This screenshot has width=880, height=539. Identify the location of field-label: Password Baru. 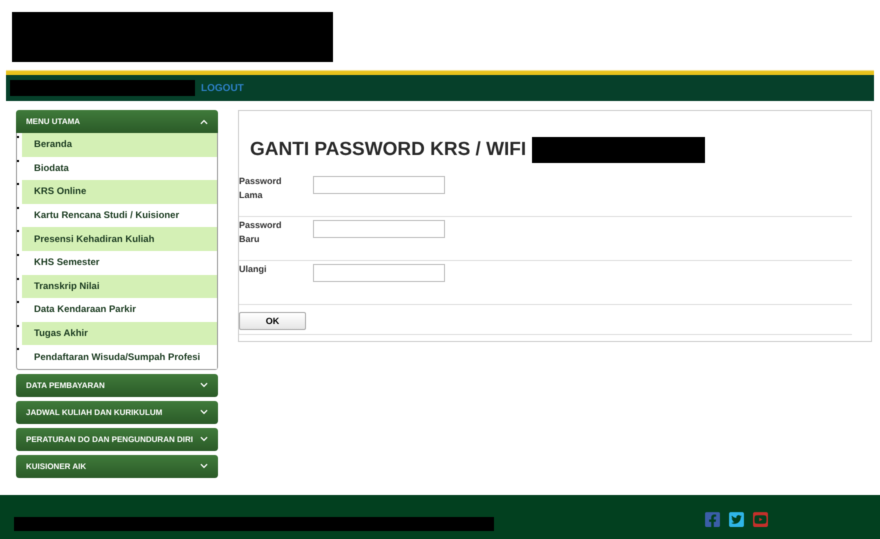
(261, 232).